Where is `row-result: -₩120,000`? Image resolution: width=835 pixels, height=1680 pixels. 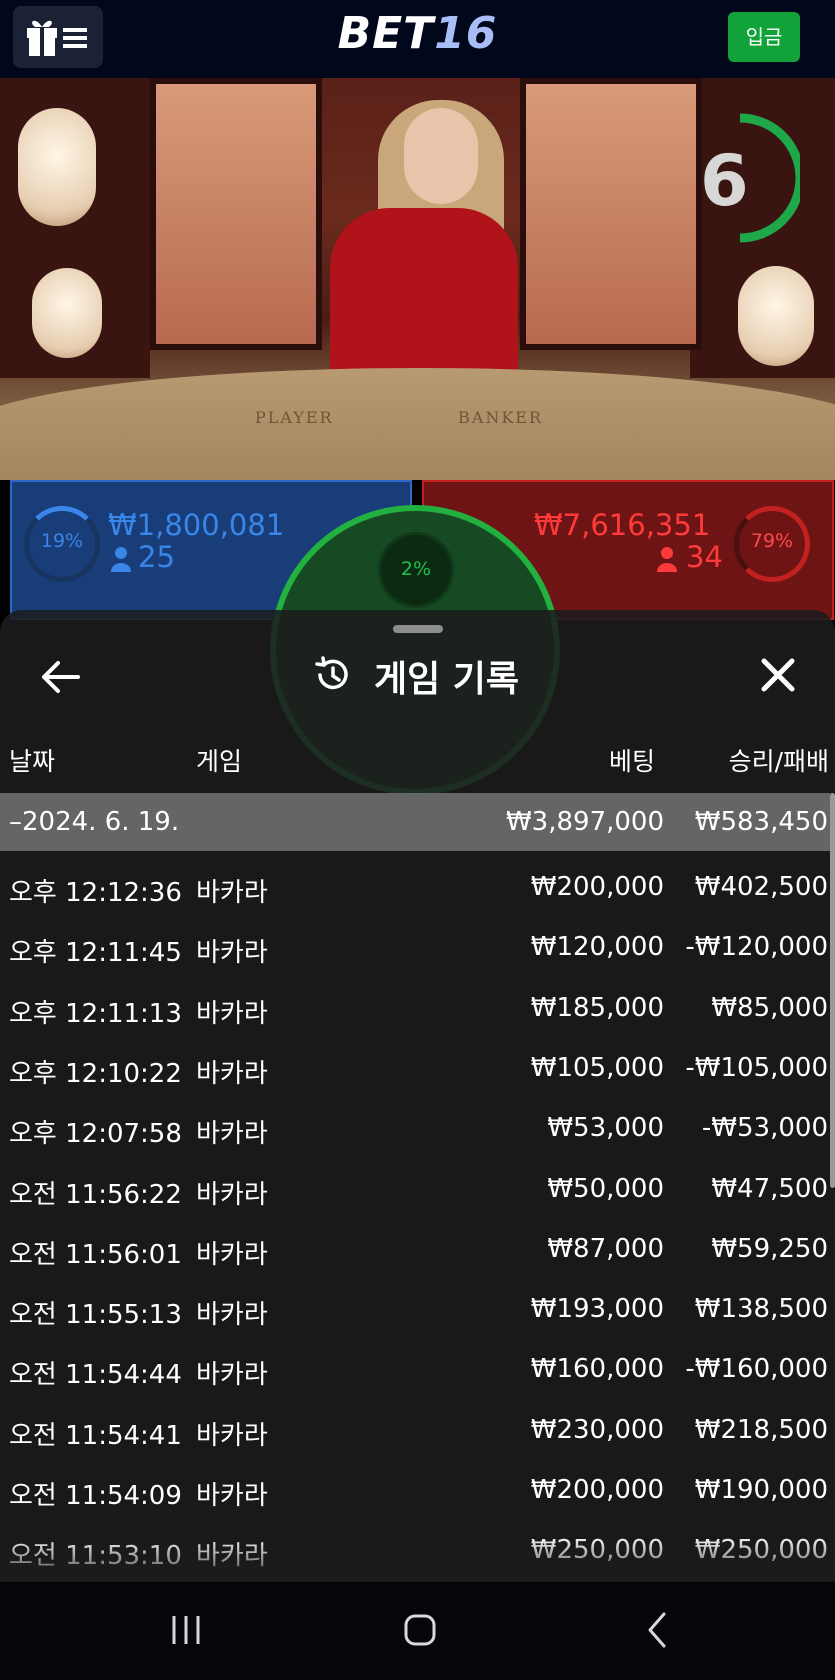 row-result: -₩120,000 is located at coordinates (756, 947).